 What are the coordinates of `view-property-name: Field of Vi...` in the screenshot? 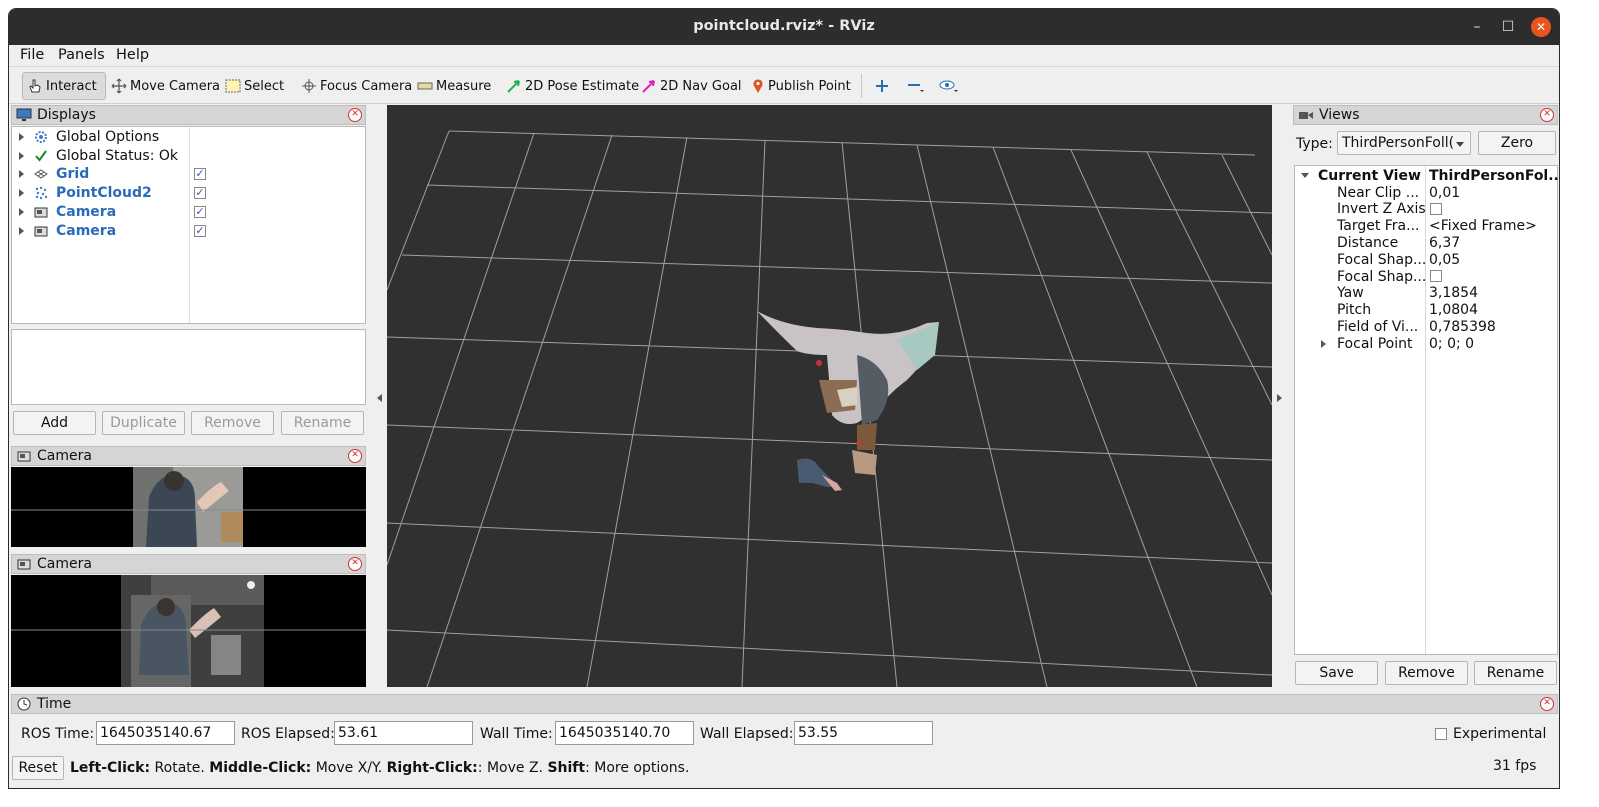 It's located at (1377, 326).